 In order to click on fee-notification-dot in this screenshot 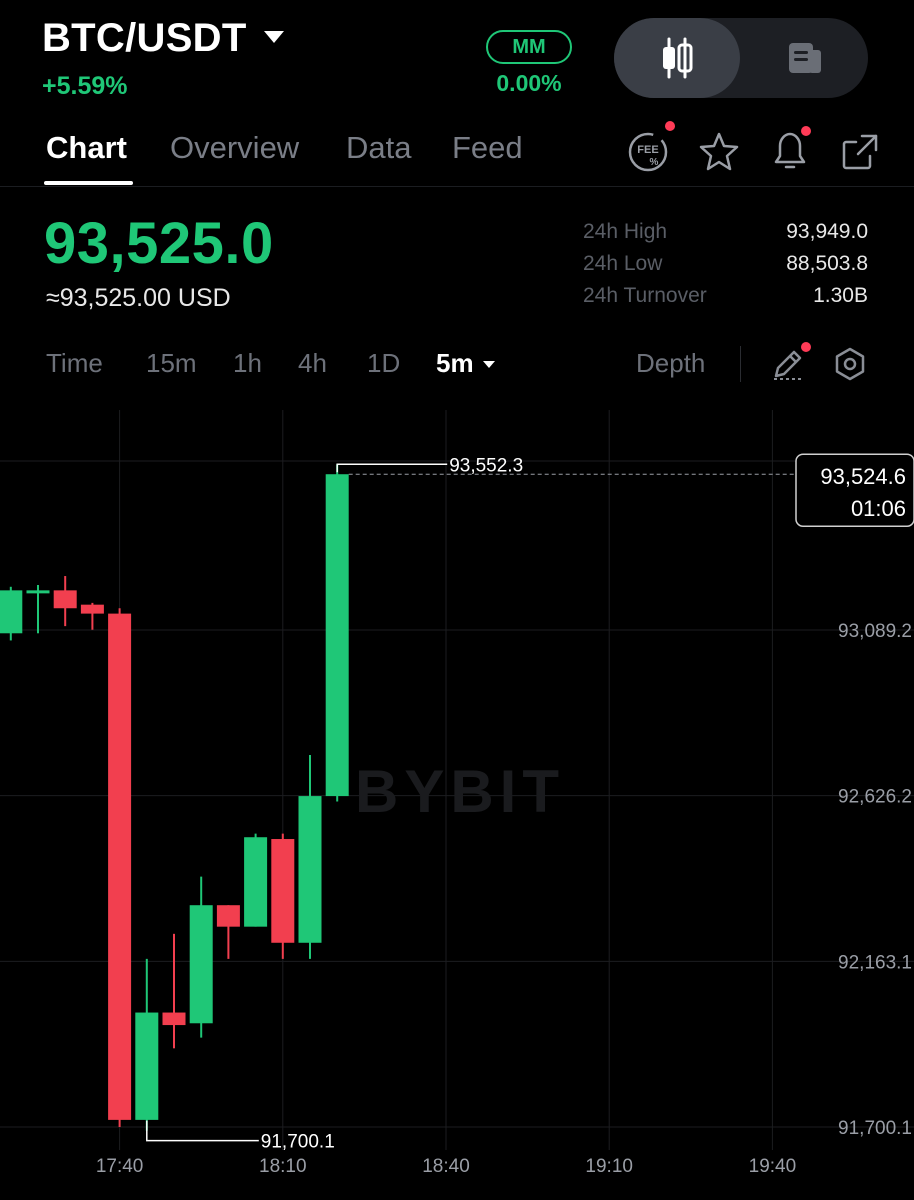, I will do `click(670, 126)`.